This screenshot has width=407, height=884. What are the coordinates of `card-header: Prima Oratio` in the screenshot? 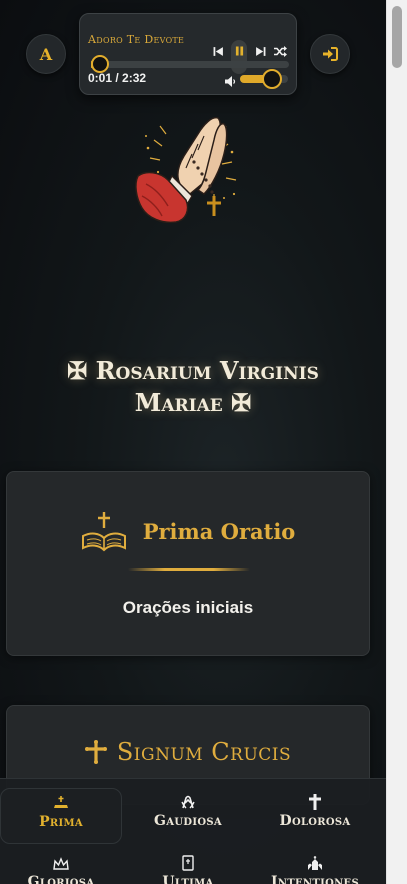 It's located at (188, 531).